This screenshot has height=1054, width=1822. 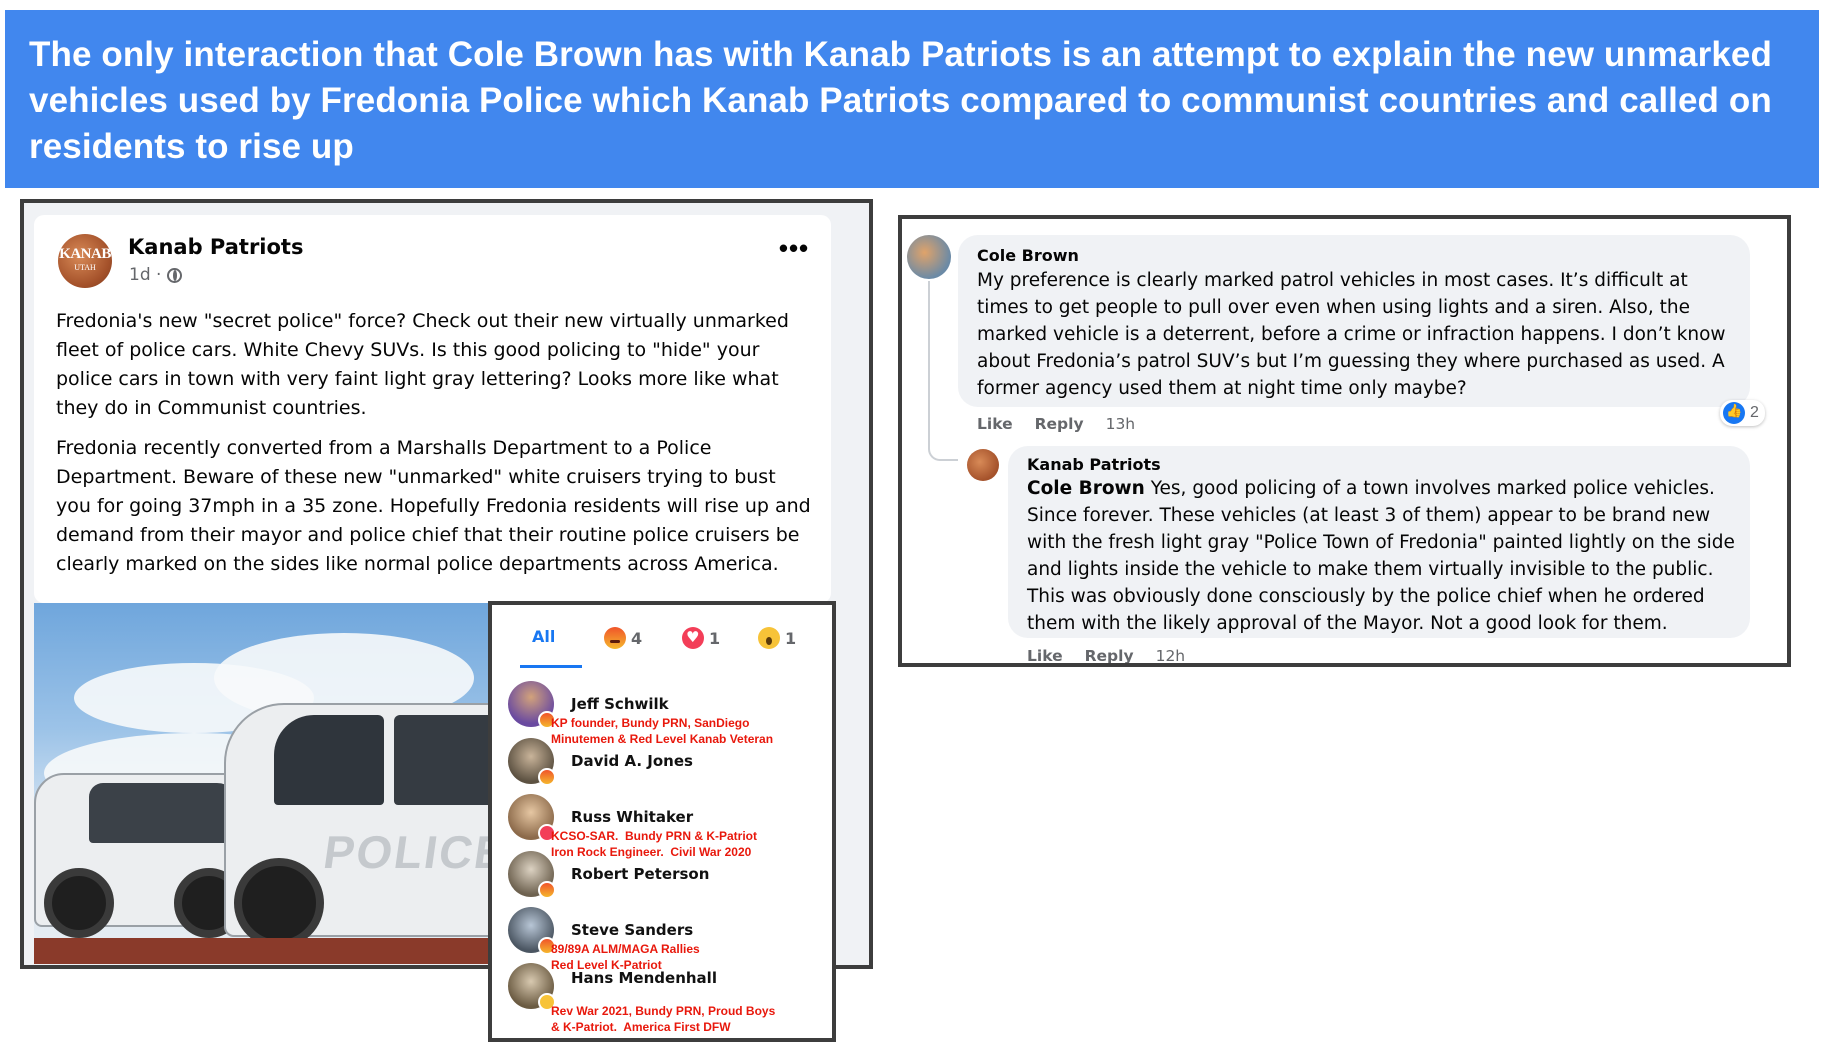 I want to click on tab-love: 1, so click(x=701, y=638).